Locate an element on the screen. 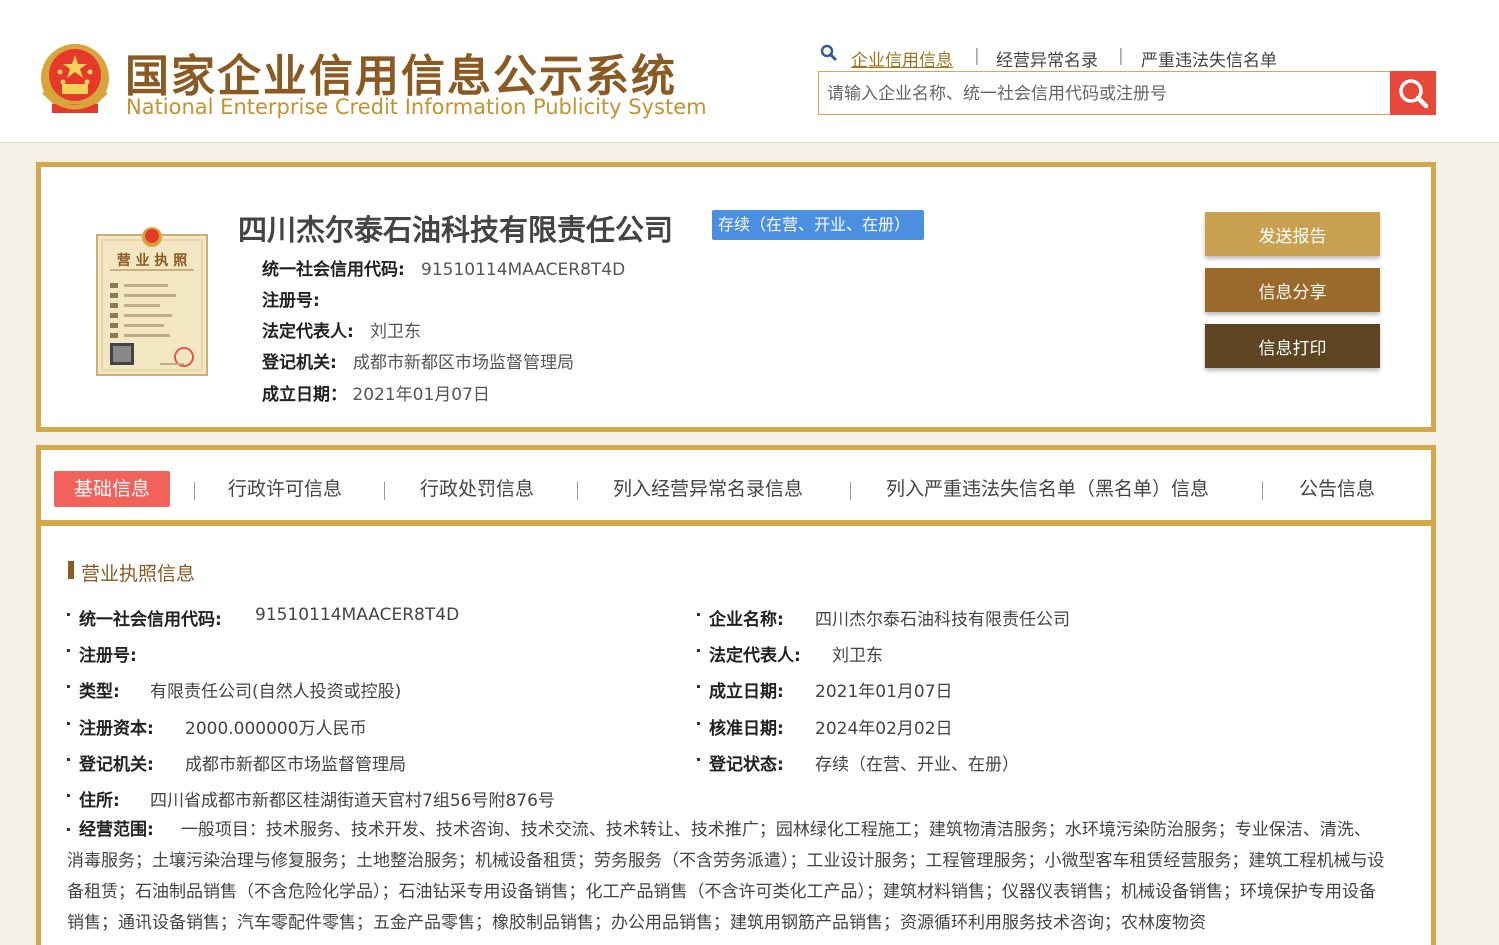  search-button is located at coordinates (1413, 93).